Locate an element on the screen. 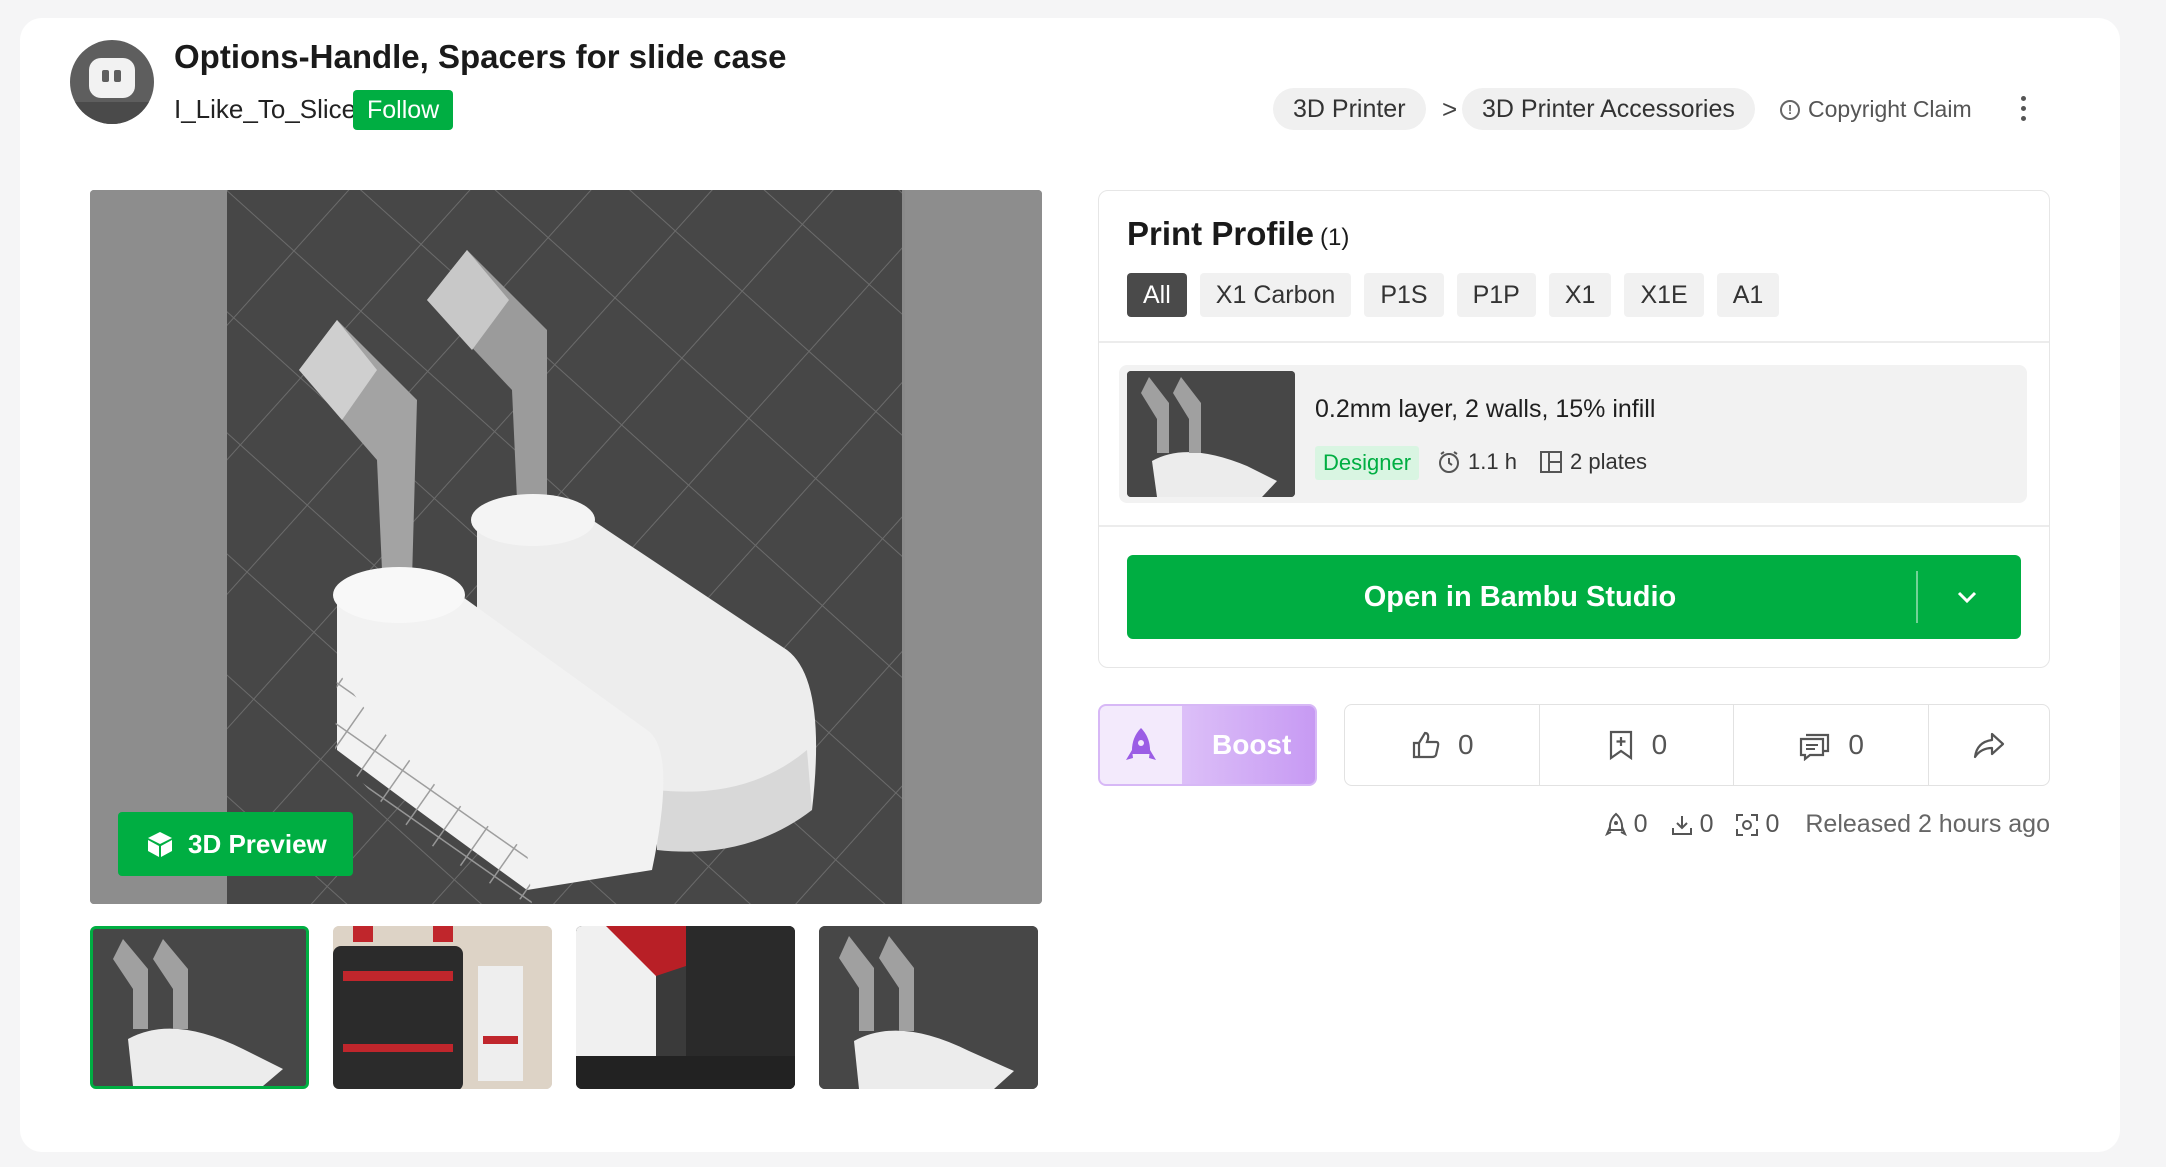 Image resolution: width=2166 pixels, height=1167 pixels. 3d-preview-label: 3D Preview is located at coordinates (257, 843).